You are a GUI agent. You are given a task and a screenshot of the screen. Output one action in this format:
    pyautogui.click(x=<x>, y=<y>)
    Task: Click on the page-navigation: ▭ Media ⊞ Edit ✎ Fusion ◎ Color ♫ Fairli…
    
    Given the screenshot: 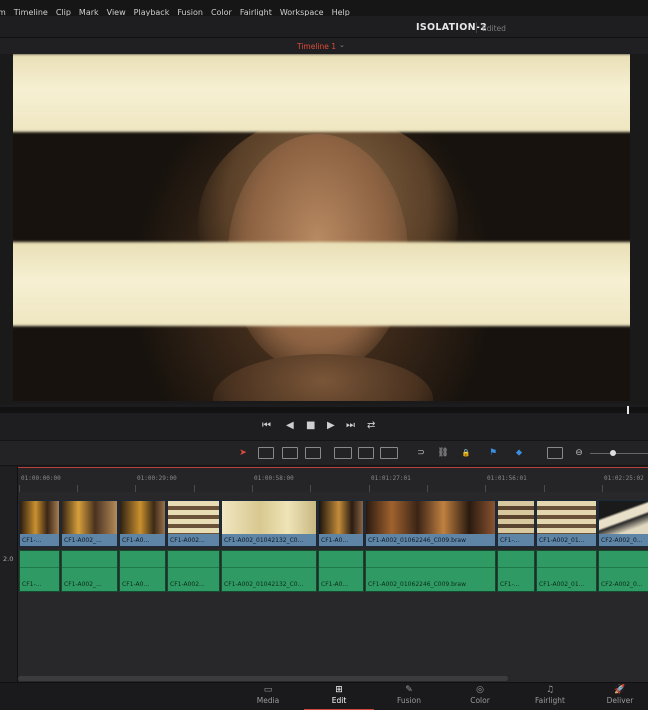 What is the action you would take?
    pyautogui.click(x=324, y=696)
    